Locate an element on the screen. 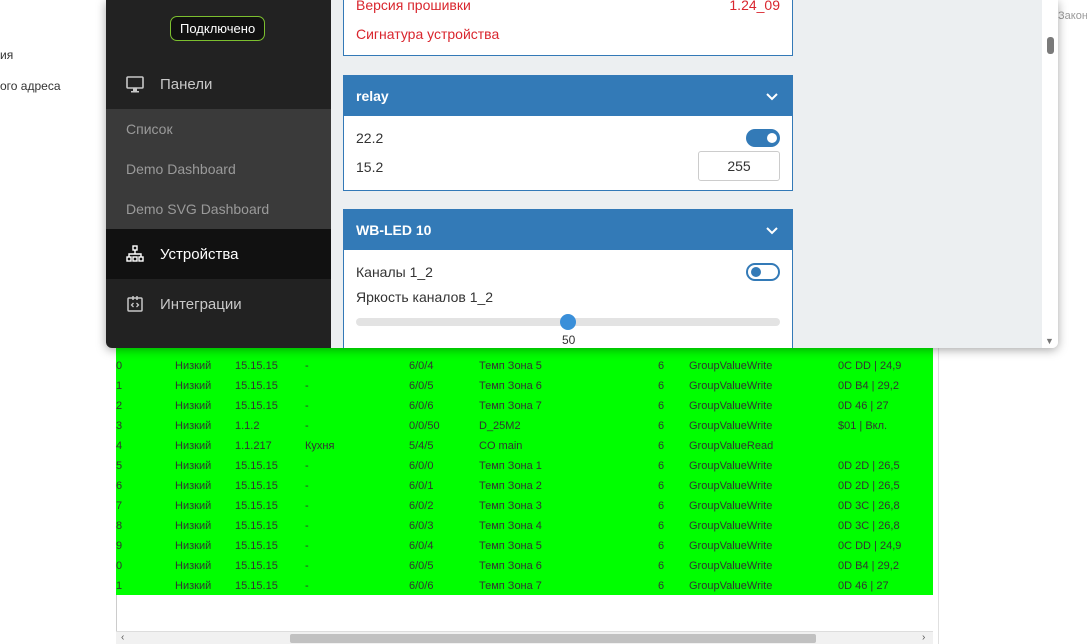 The image size is (1087, 644). background-left-text: ого адреса is located at coordinates (30, 86).